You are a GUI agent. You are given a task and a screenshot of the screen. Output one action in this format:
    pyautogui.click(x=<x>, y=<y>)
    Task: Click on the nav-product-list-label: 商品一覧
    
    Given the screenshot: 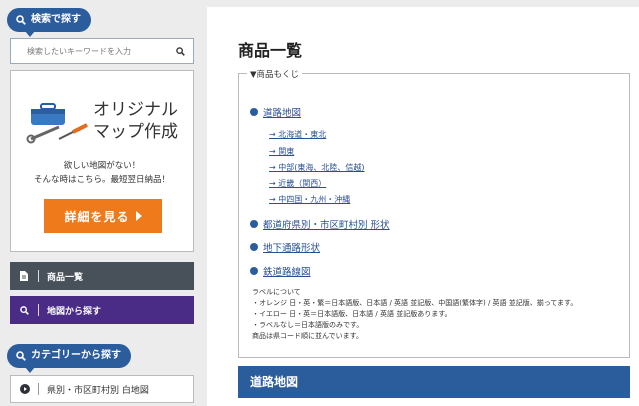 What is the action you would take?
    pyautogui.click(x=65, y=277)
    